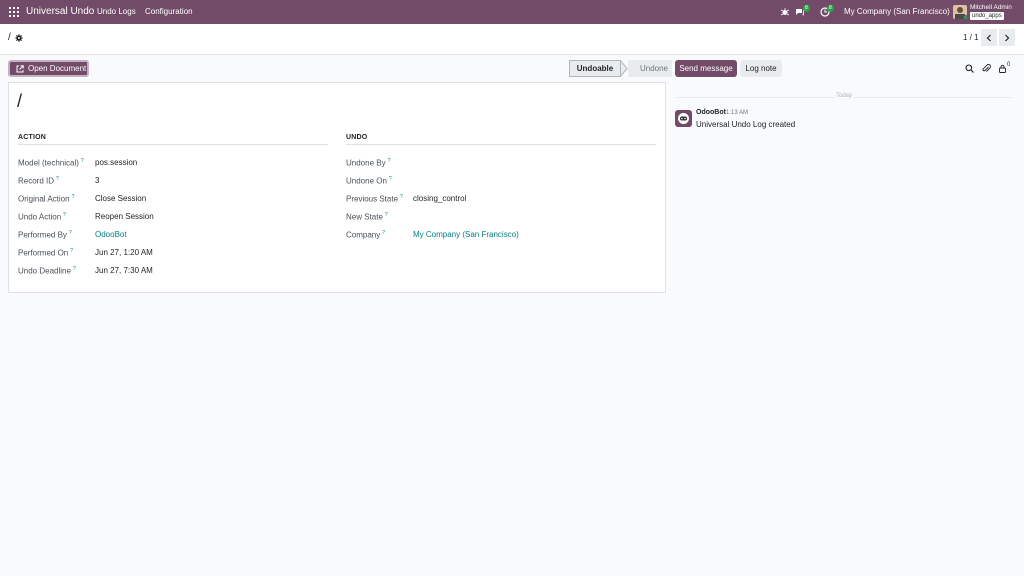 Image resolution: width=1024 pixels, height=576 pixels. Describe the element at coordinates (173, 144) in the screenshot. I see `action-group-divider` at that location.